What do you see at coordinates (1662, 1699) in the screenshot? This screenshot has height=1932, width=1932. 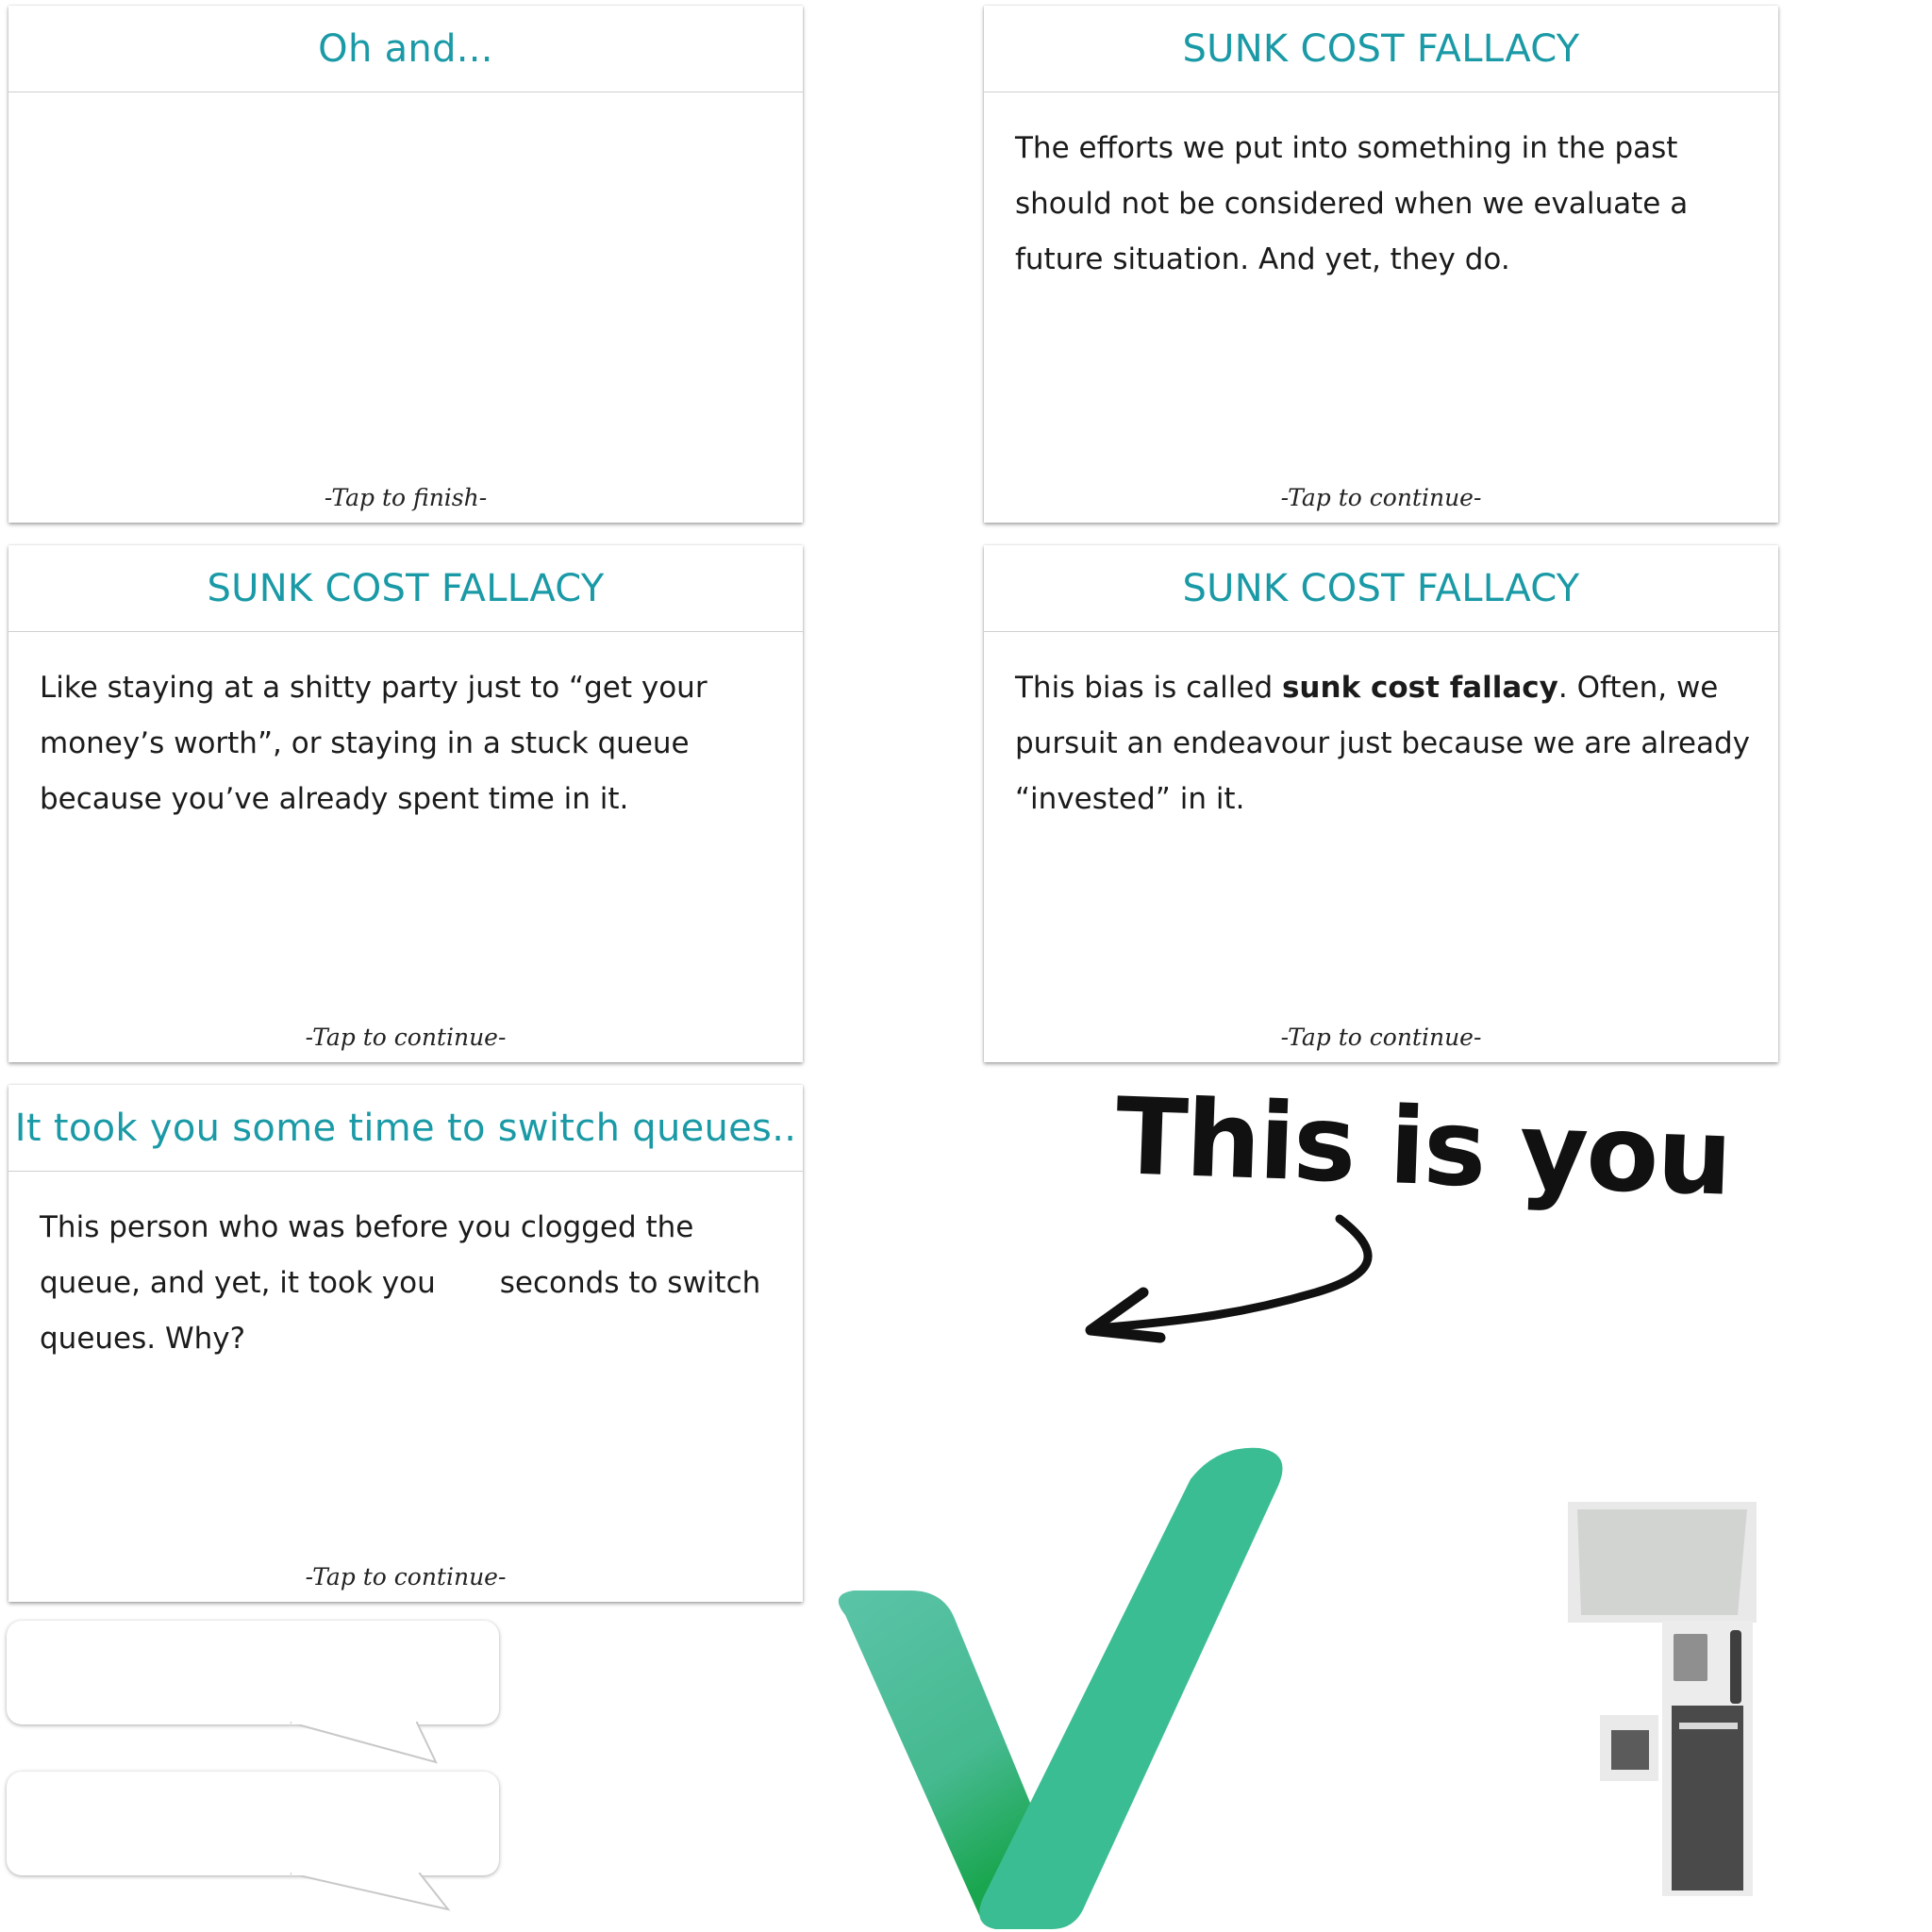 I see `kiosk-icon` at bounding box center [1662, 1699].